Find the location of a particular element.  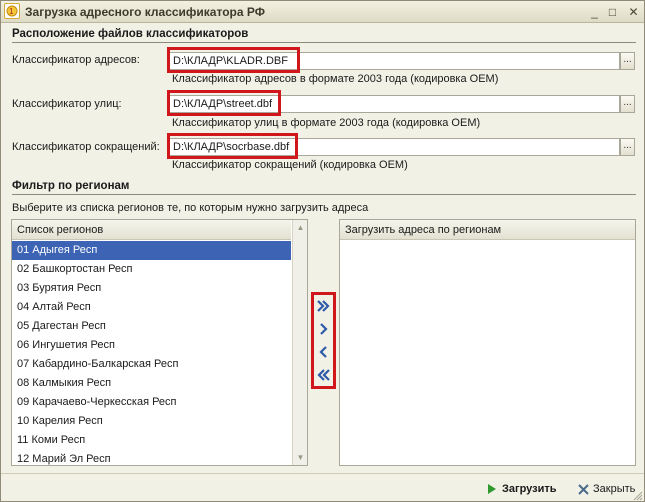

abbrev-classifier-field is located at coordinates (394, 147).